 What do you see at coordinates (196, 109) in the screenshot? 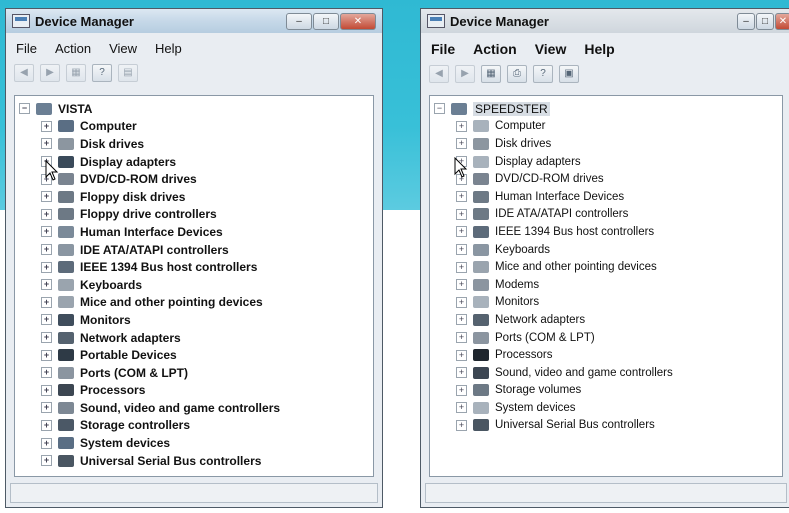
I see `tree-root: − VISTA` at bounding box center [196, 109].